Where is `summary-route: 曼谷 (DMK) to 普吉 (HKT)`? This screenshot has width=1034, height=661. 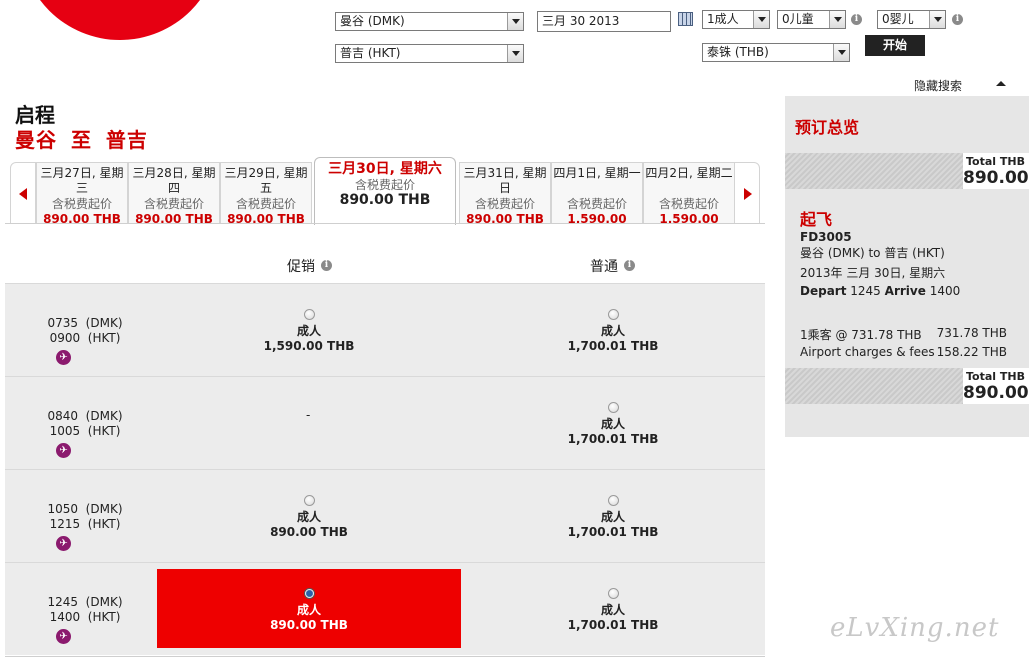
summary-route: 曼谷 (DMK) to 普吉 (HKT) is located at coordinates (872, 253).